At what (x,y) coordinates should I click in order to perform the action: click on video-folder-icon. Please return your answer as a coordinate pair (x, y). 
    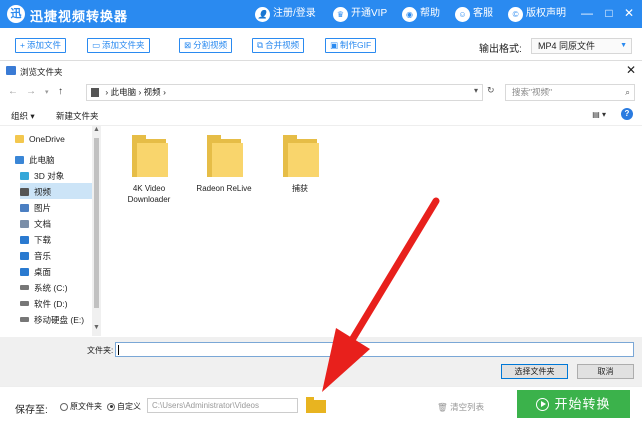
    Looking at the image, I should click on (24, 191).